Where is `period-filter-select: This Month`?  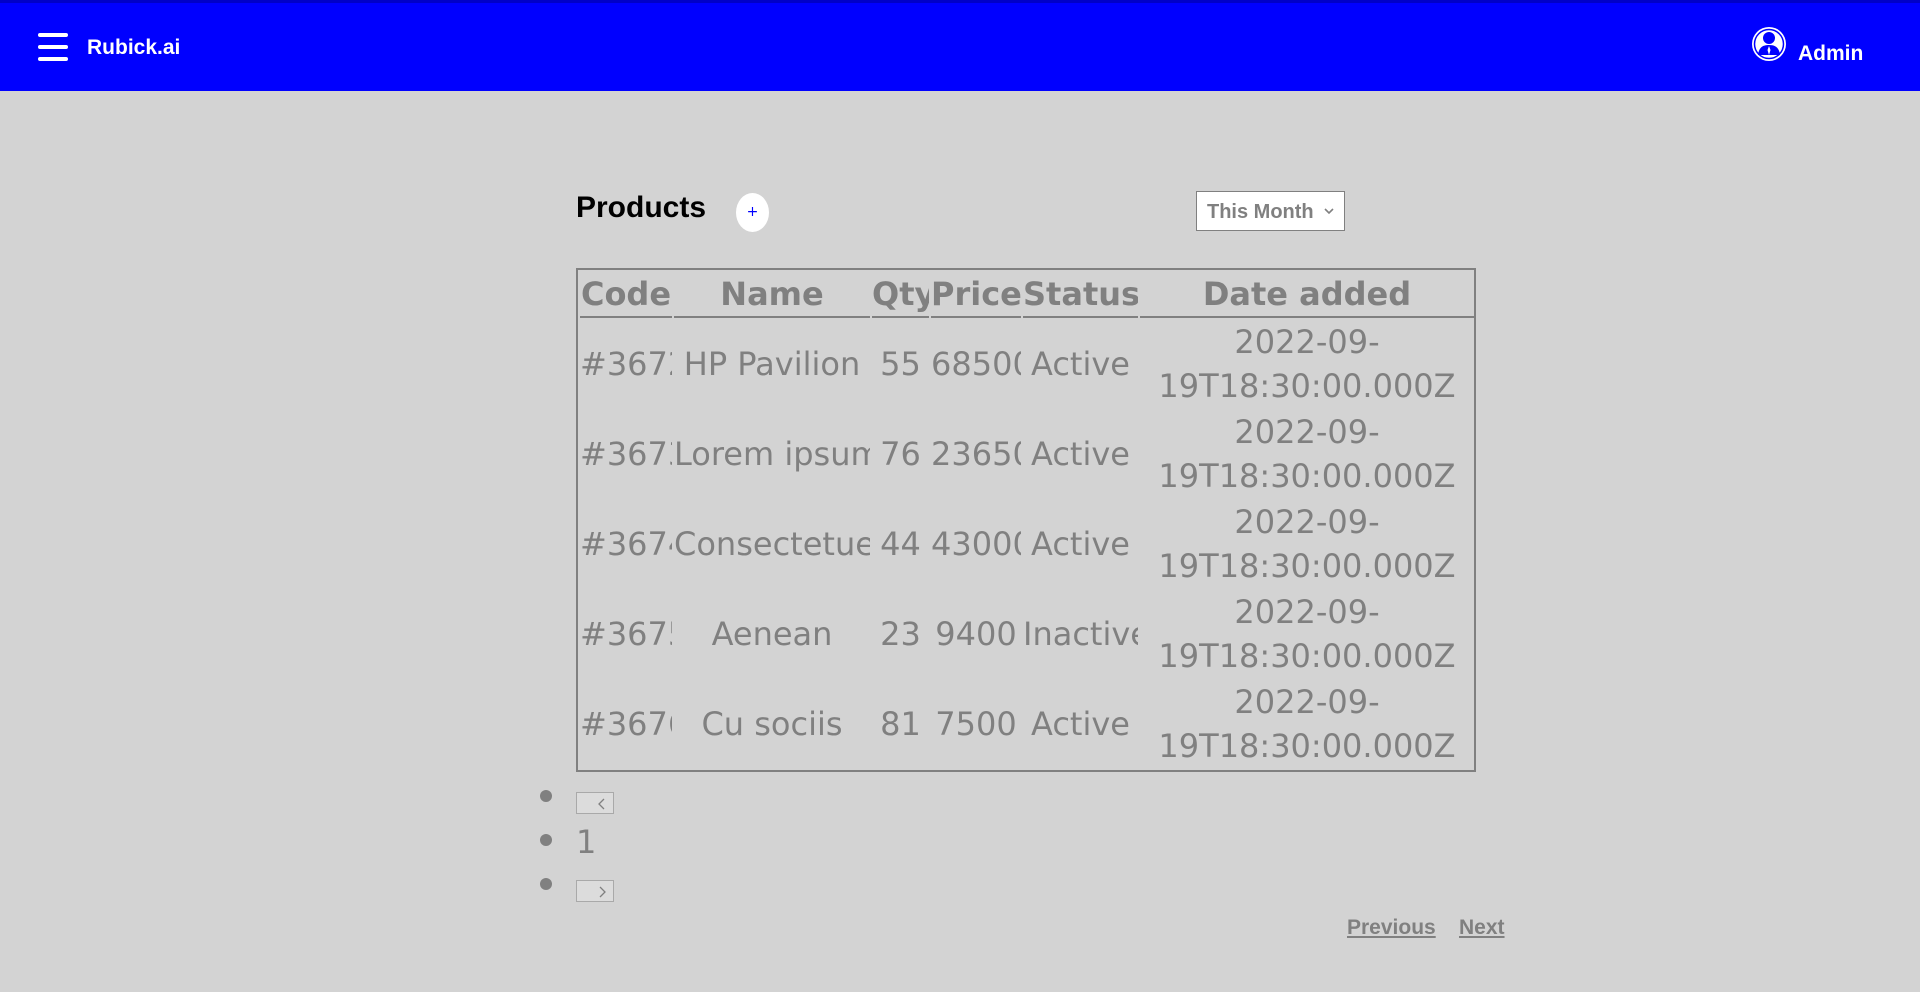
period-filter-select: This Month is located at coordinates (1270, 211).